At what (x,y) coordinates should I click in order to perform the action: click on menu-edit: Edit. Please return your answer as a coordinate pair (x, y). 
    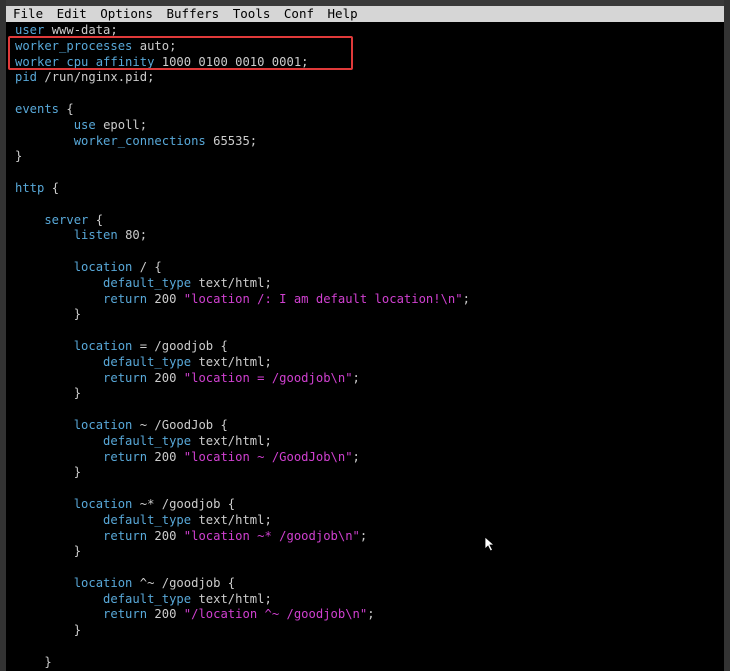
    Looking at the image, I should click on (72, 14).